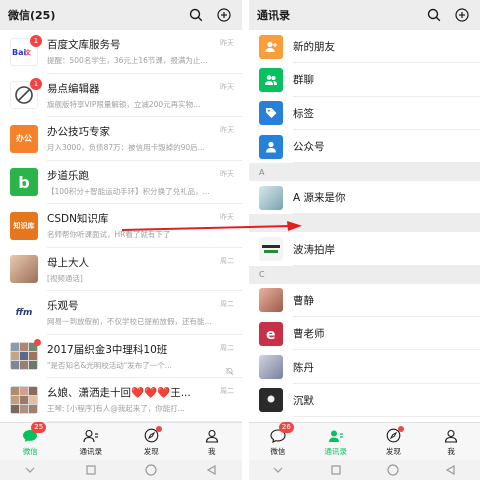 Image resolution: width=480 pixels, height=480 pixels. Describe the element at coordinates (107, 349) in the screenshot. I see `chat-name: 2017届织金3中理科10班` at that location.